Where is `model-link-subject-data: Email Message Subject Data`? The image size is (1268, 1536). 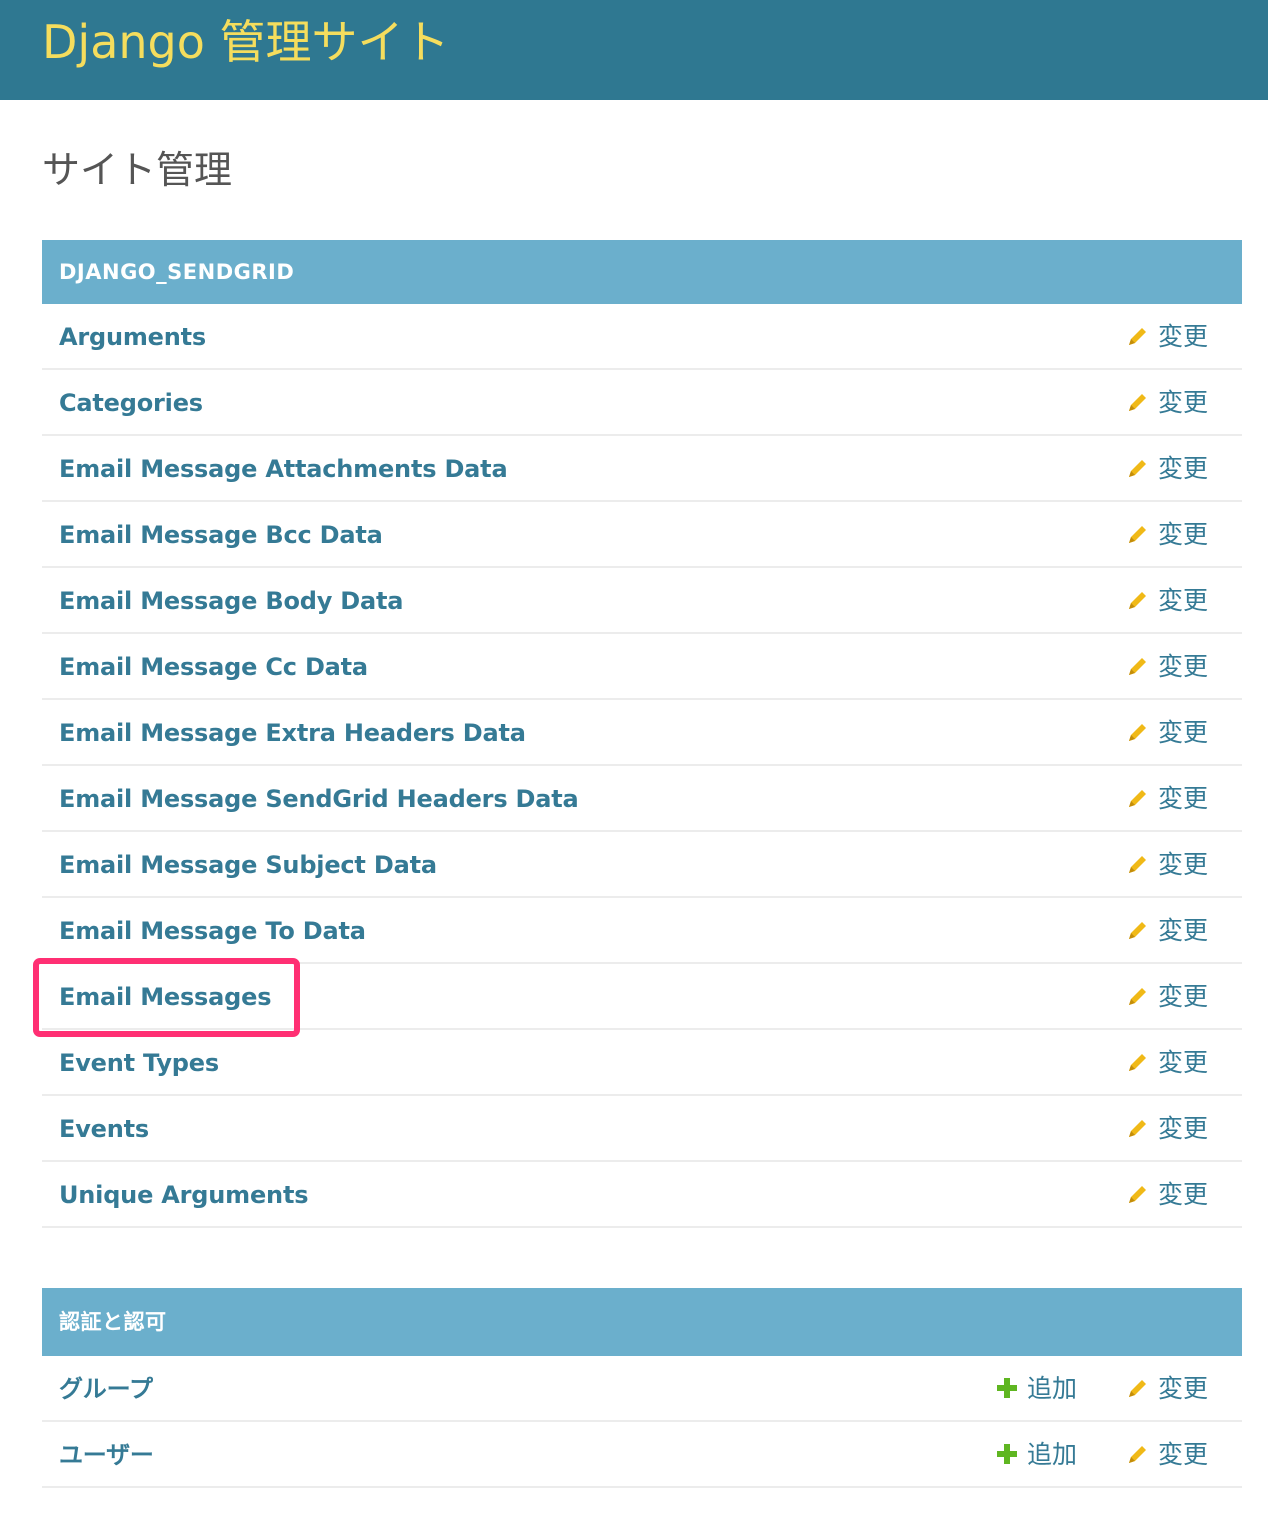 model-link-subject-data: Email Message Subject Data is located at coordinates (248, 865).